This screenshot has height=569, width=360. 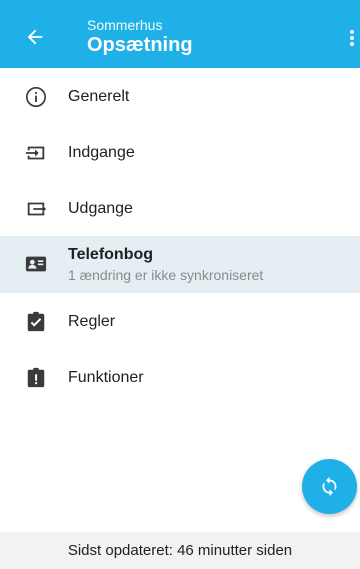 What do you see at coordinates (180, 321) in the screenshot?
I see `menu-item-regler: Regler` at bounding box center [180, 321].